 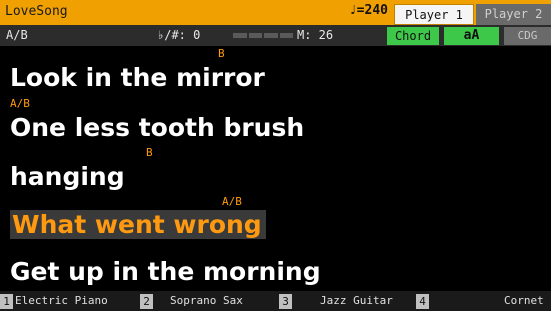 What do you see at coordinates (368, 10) in the screenshot?
I see `tempo-display: ♩=240` at bounding box center [368, 10].